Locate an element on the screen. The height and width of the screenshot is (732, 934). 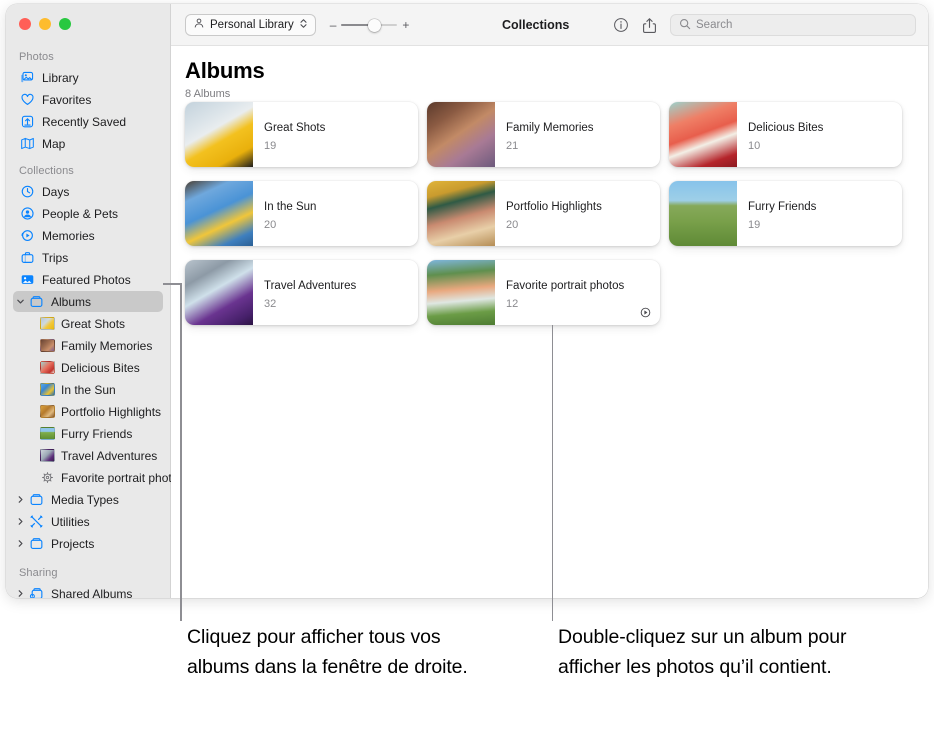
albums-icon is located at coordinates (36, 302).